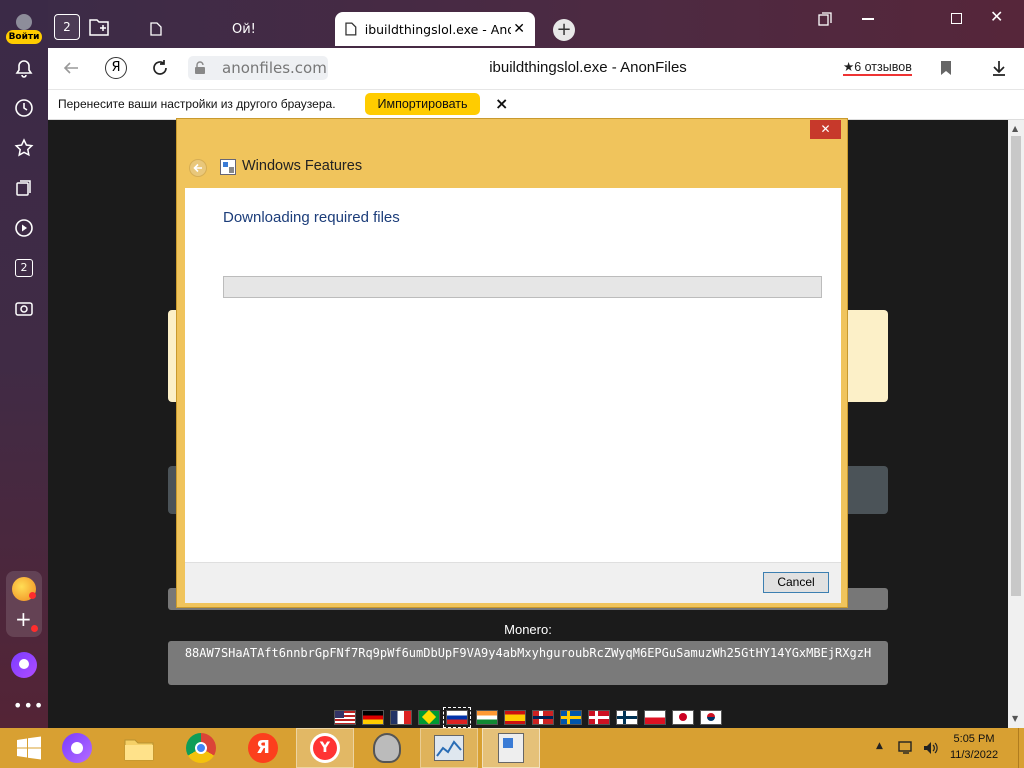 The height and width of the screenshot is (768, 1024). What do you see at coordinates (996, 16) in the screenshot?
I see `close-window-icon: ✕` at bounding box center [996, 16].